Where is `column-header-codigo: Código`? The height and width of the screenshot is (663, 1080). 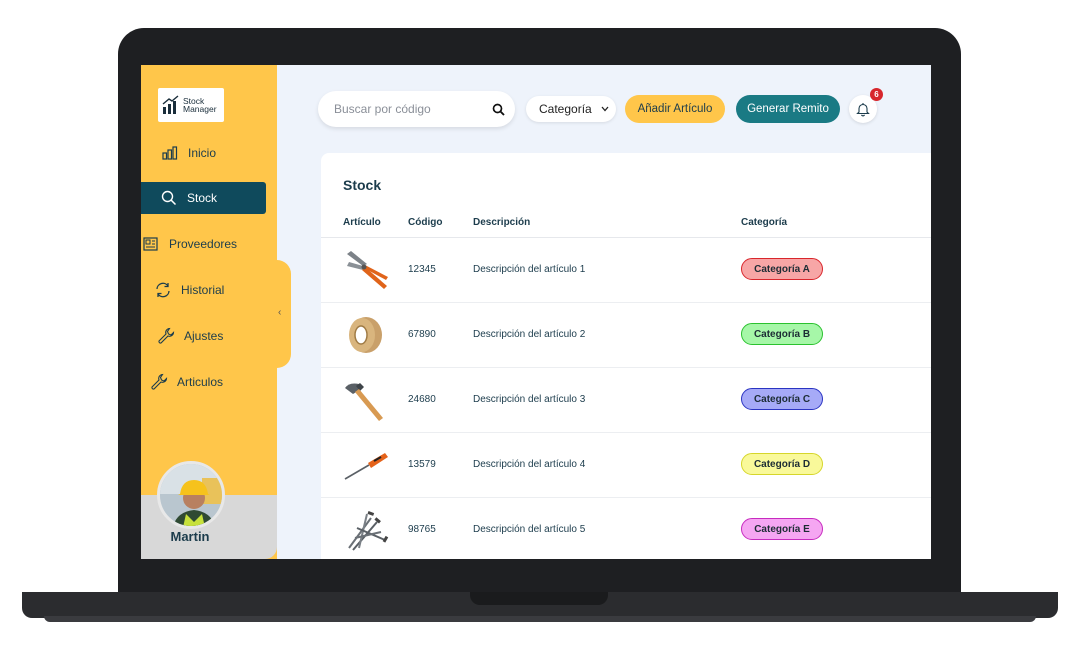 column-header-codigo: Código is located at coordinates (425, 222).